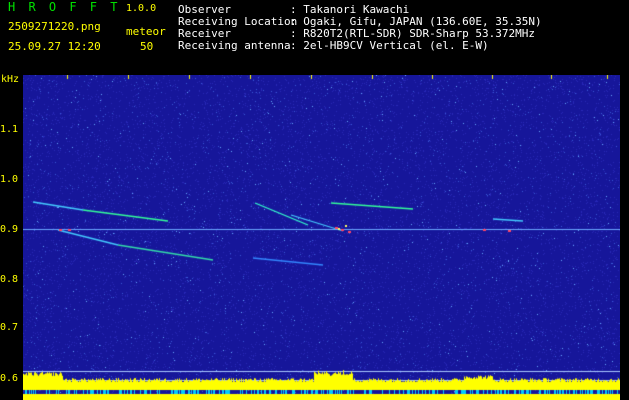 The height and width of the screenshot is (400, 629). Describe the element at coordinates (9, 179) in the screenshot. I see `y-tick-label: 1.0` at that location.